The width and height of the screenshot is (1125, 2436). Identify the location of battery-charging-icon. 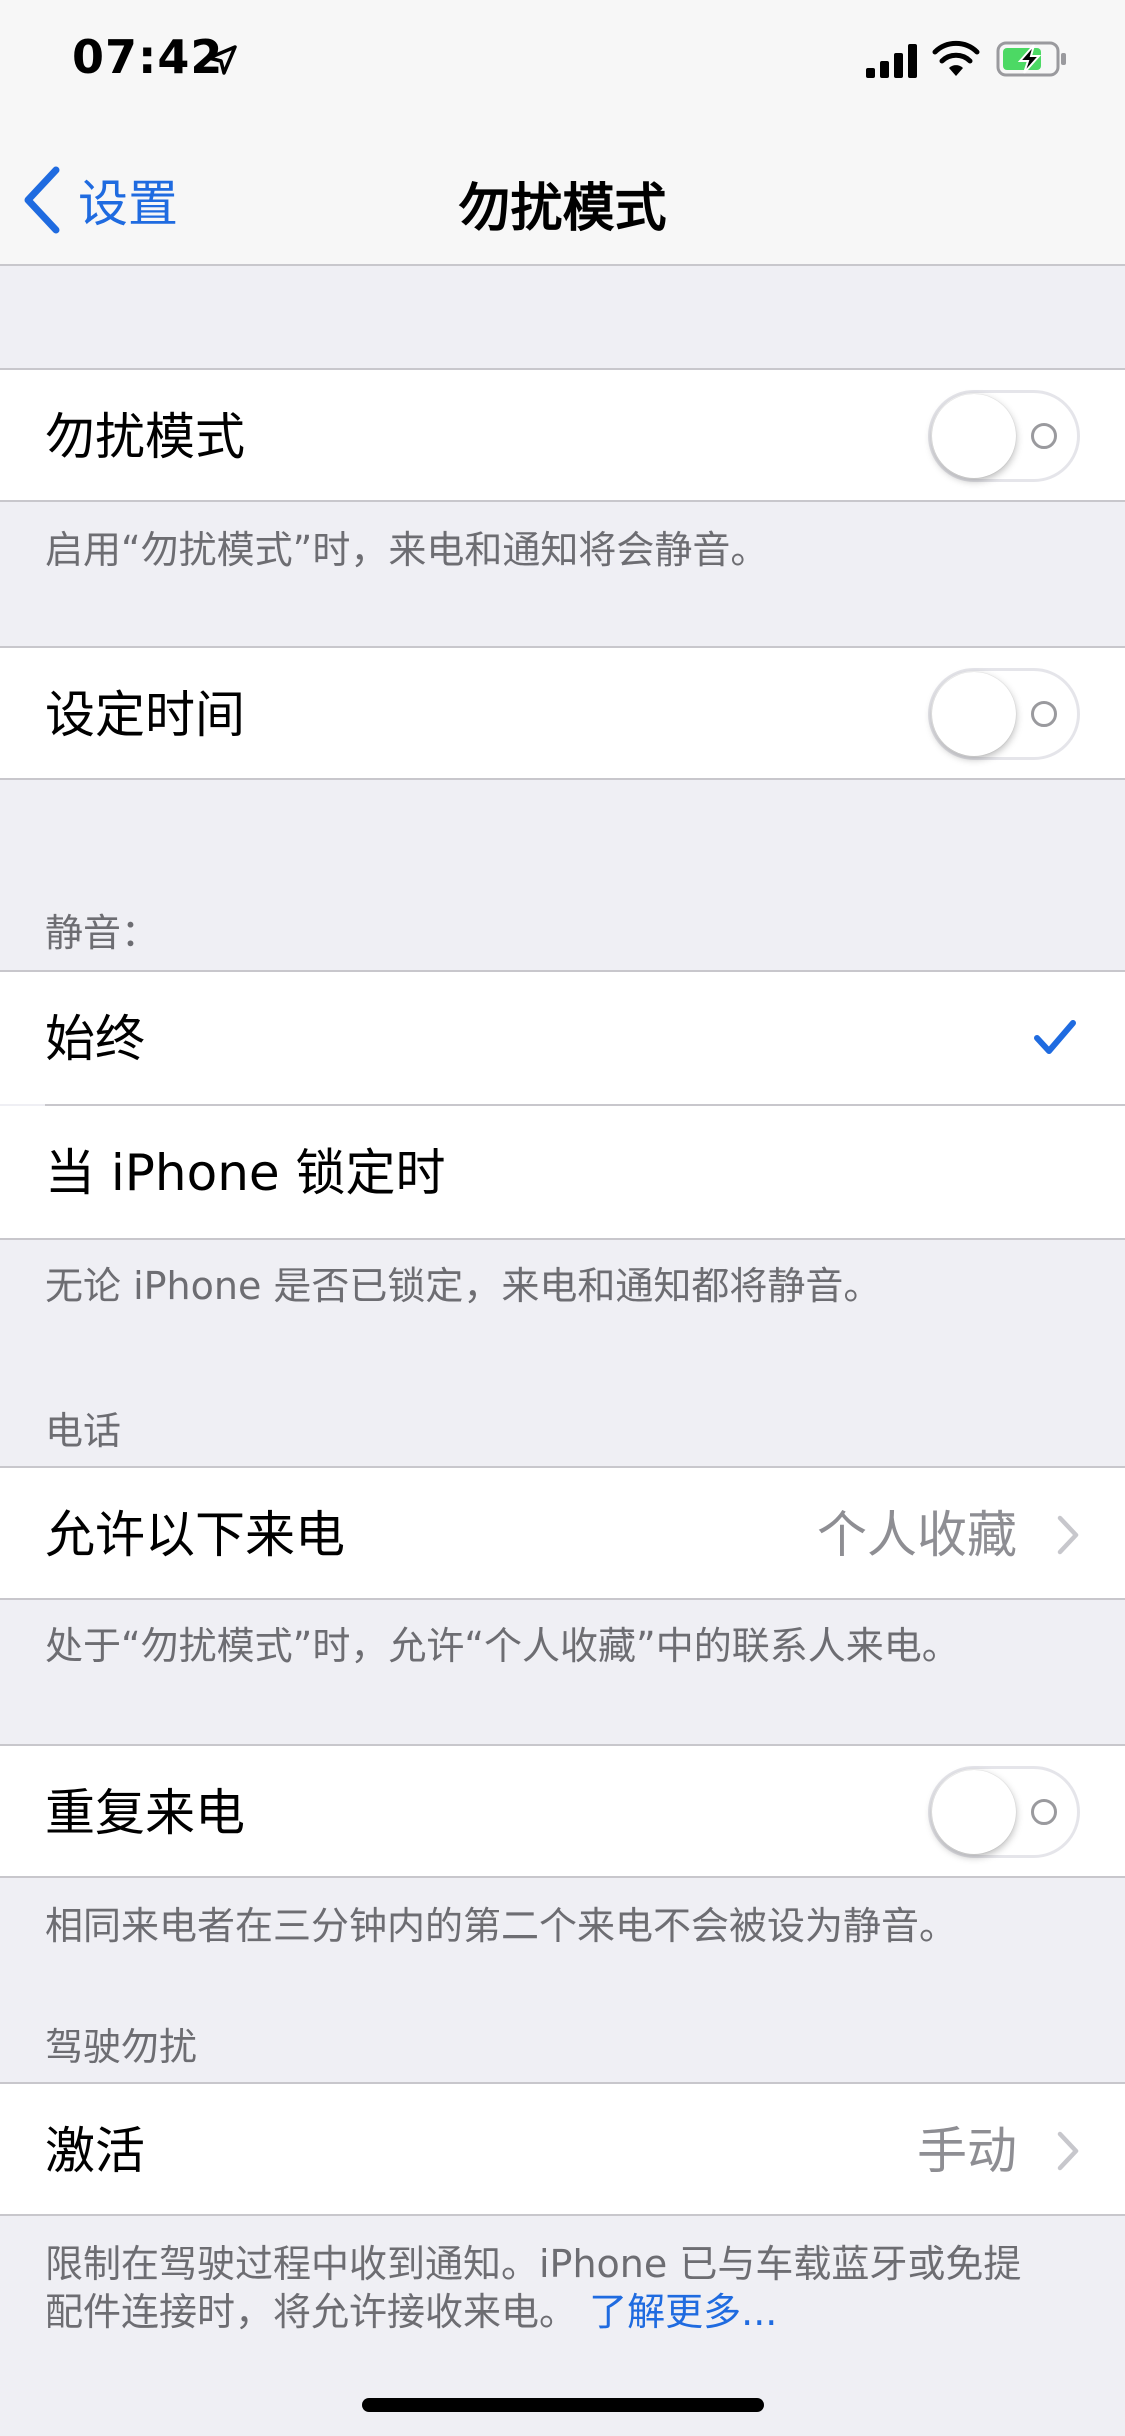
(1031, 59).